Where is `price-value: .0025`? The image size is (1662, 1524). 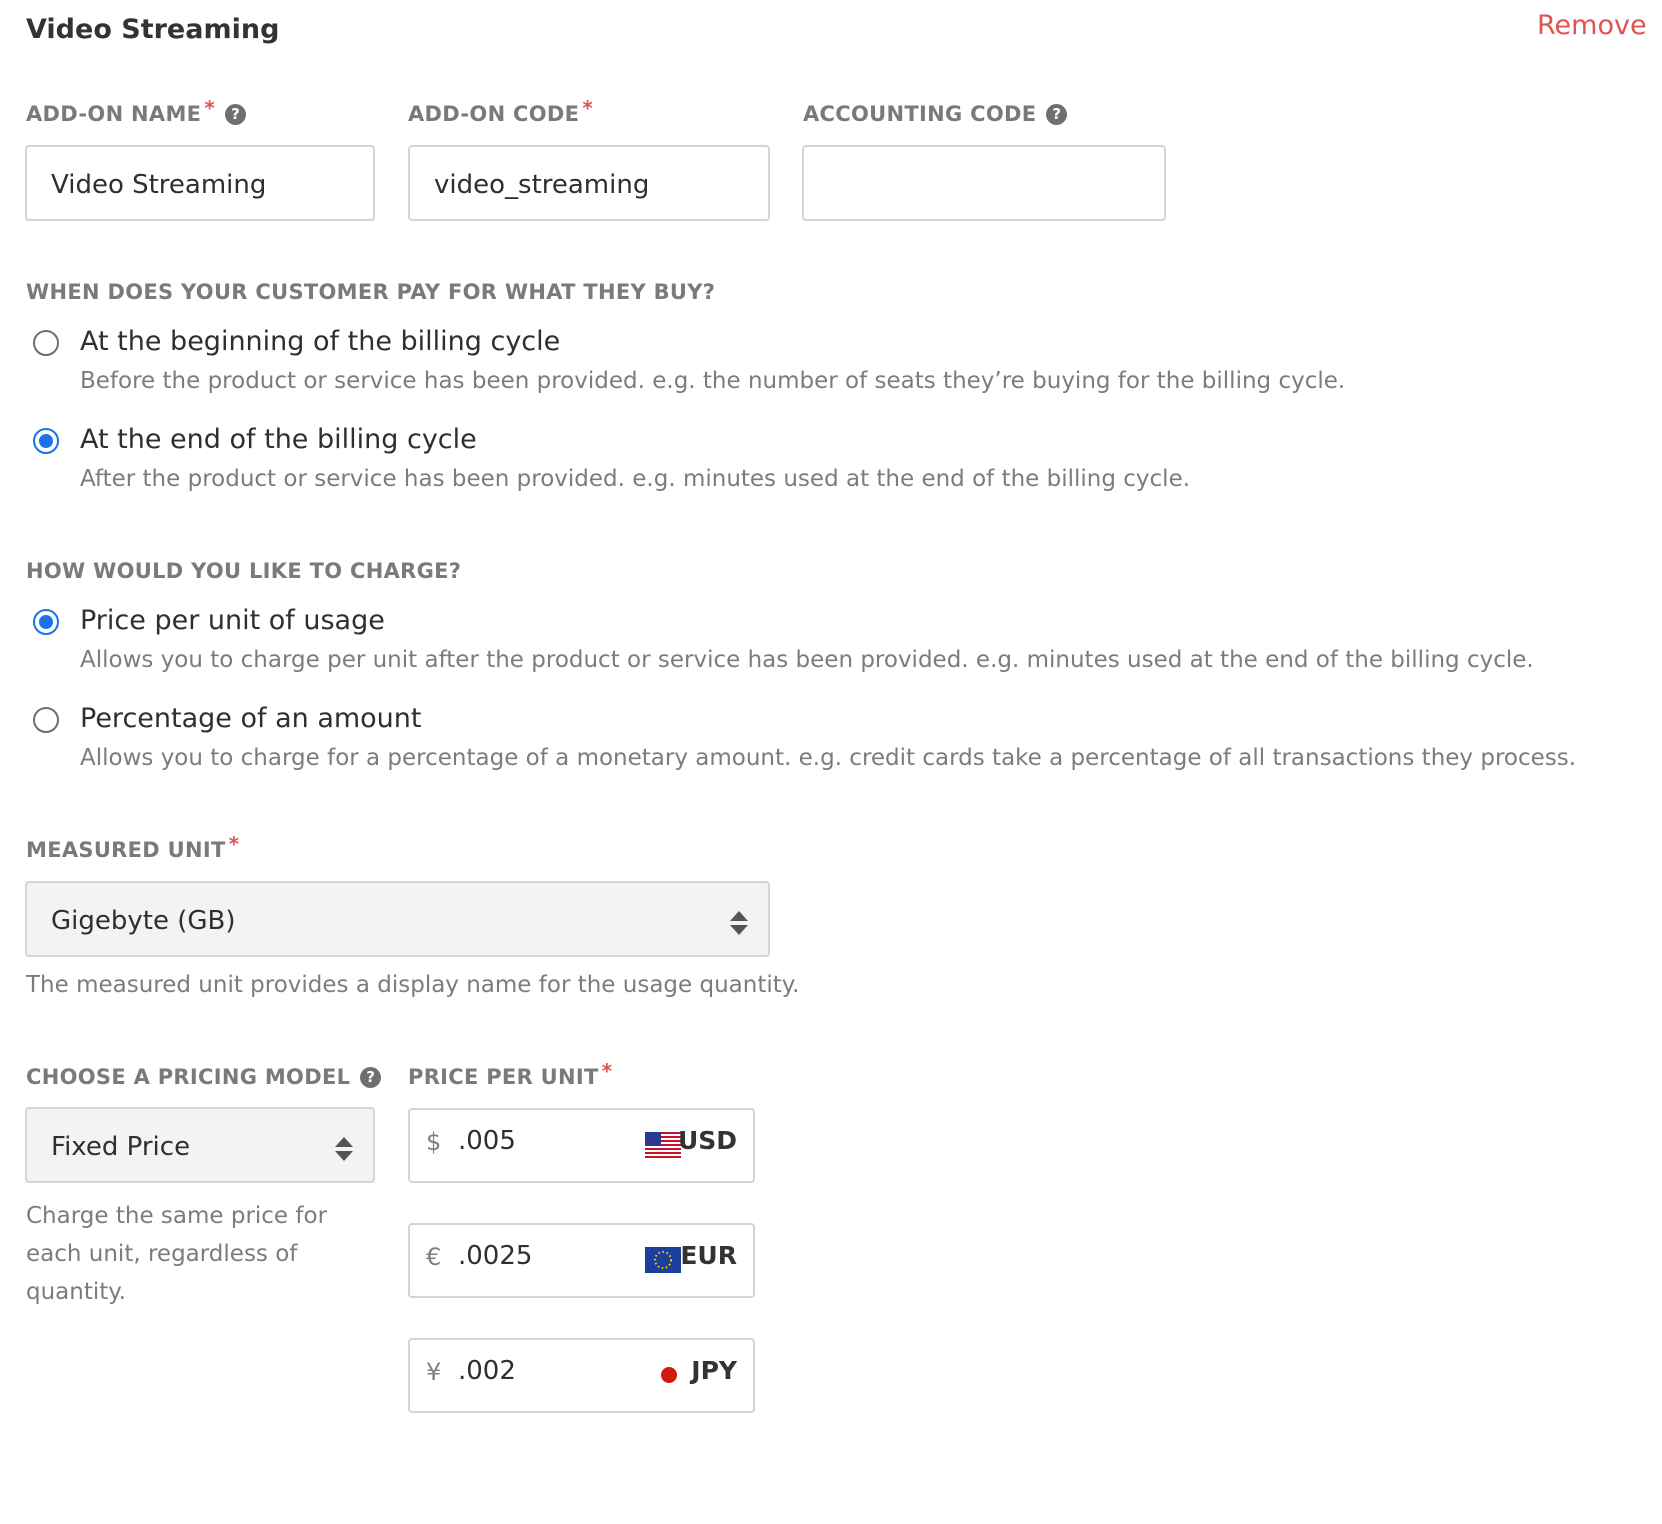
price-value: .0025 is located at coordinates (538, 1256).